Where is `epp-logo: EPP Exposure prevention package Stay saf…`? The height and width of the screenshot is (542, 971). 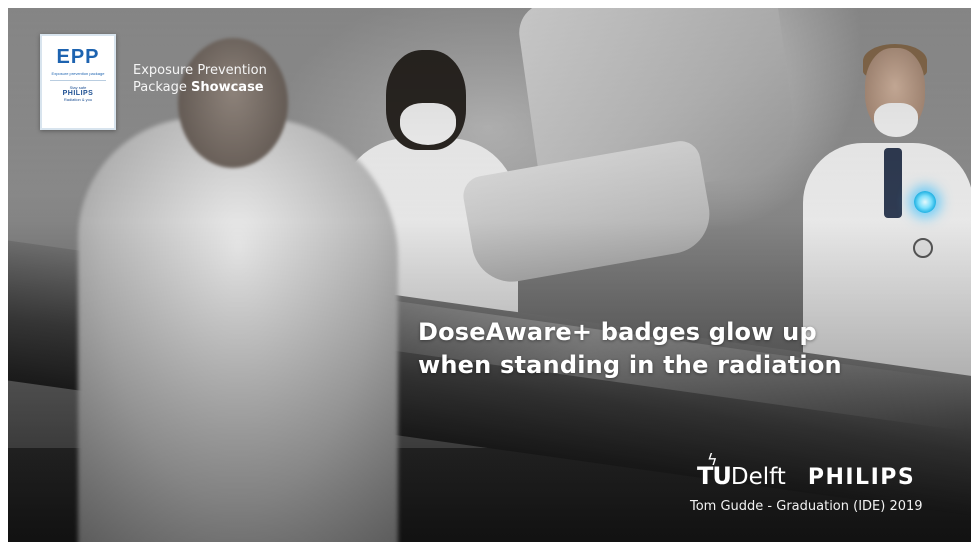 epp-logo: EPP Exposure prevention package Stay saf… is located at coordinates (78, 82).